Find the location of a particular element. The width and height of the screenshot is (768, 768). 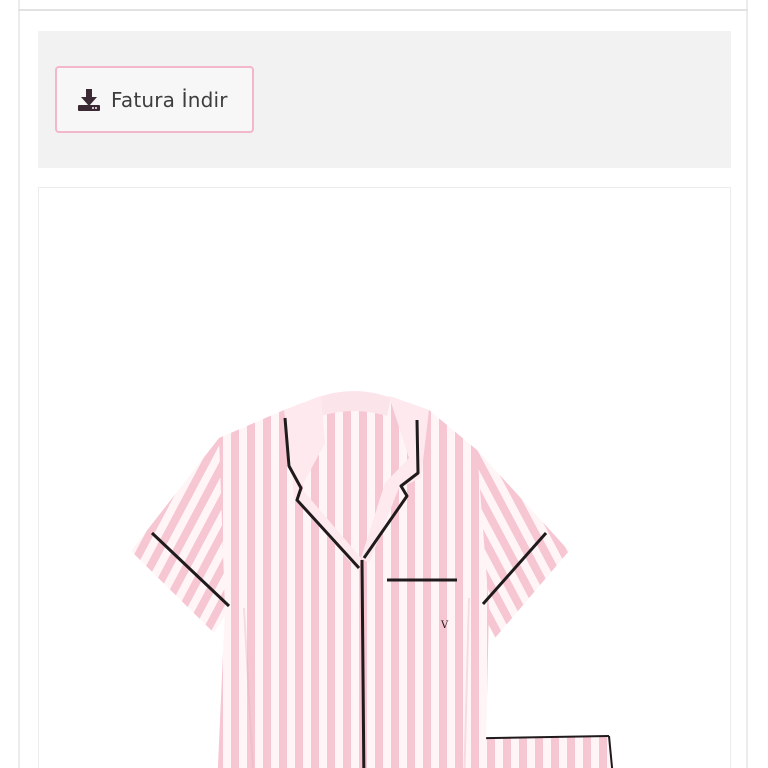

top-divider is located at coordinates (383, 10).